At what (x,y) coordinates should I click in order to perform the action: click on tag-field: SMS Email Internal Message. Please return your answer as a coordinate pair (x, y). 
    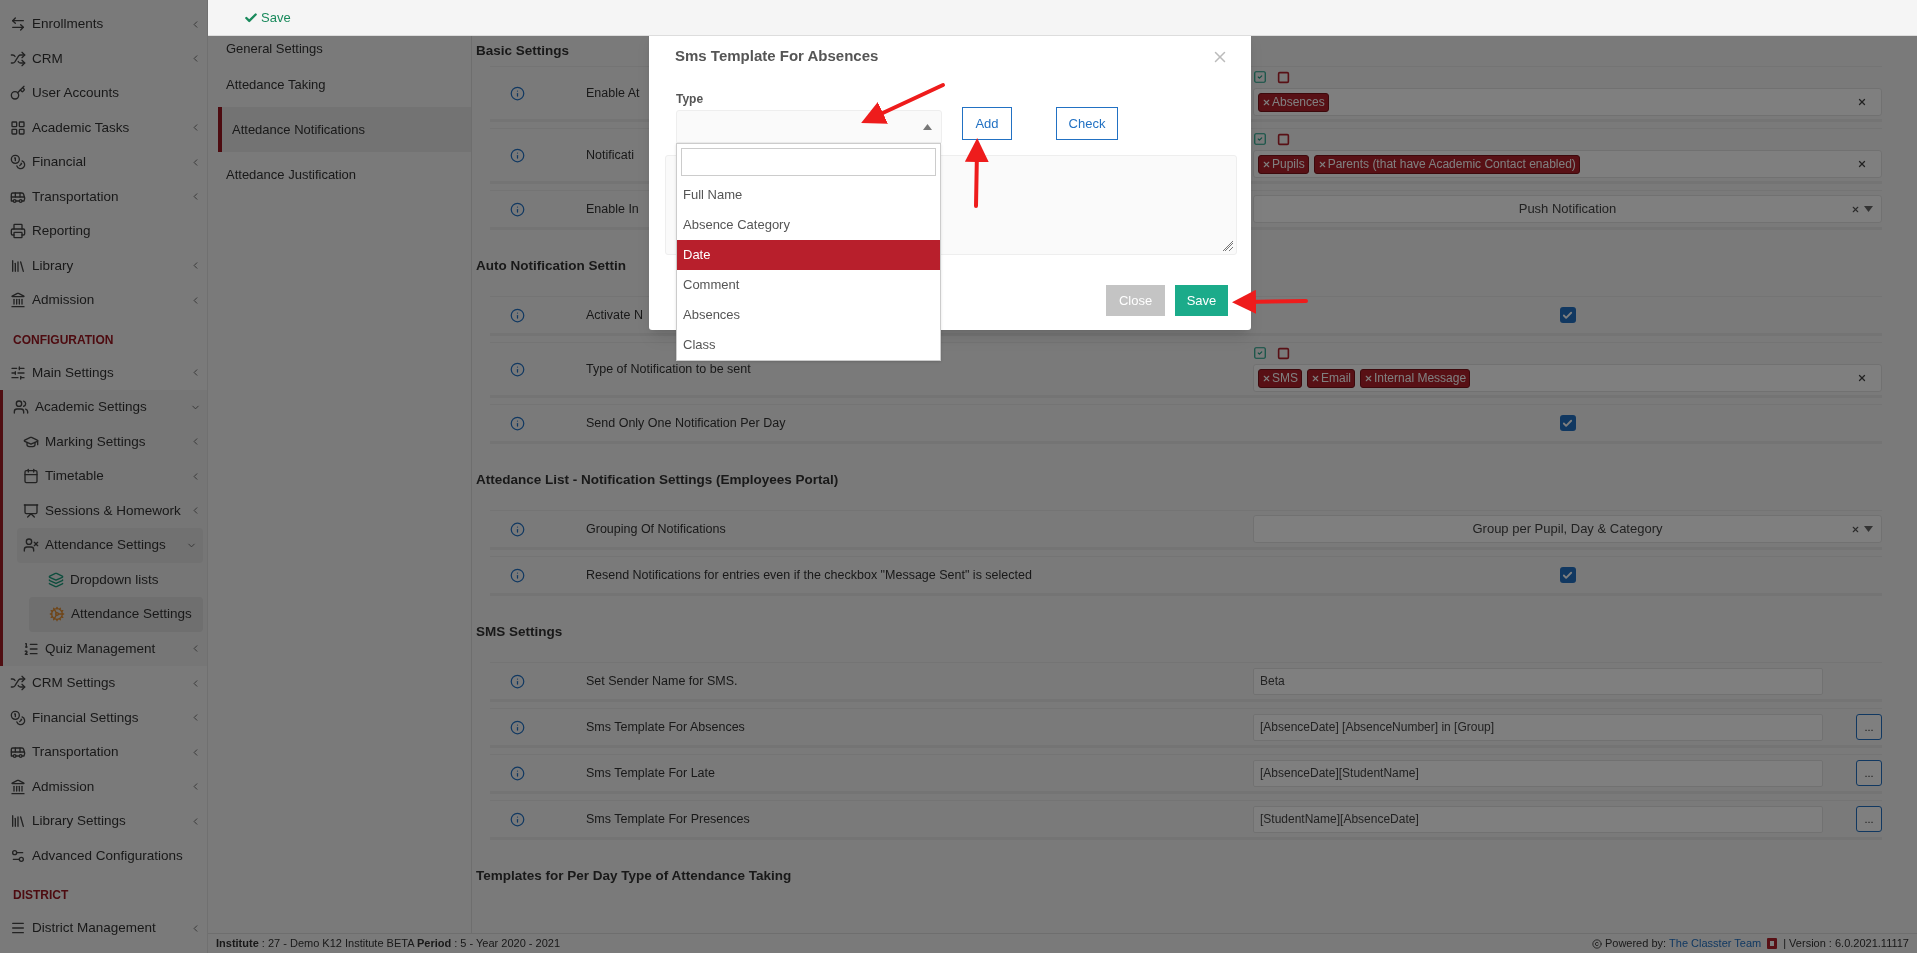
    Looking at the image, I should click on (1567, 378).